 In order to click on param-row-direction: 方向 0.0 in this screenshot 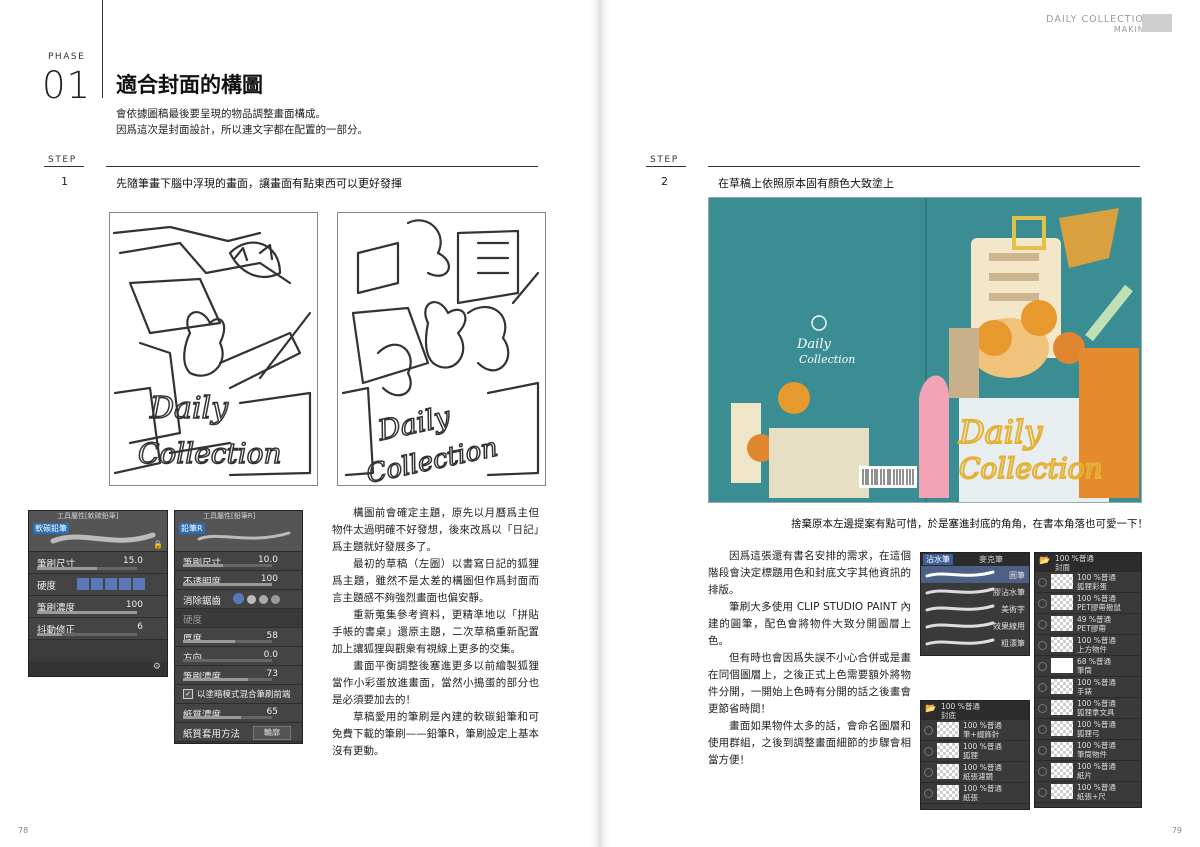, I will do `click(238, 656)`.